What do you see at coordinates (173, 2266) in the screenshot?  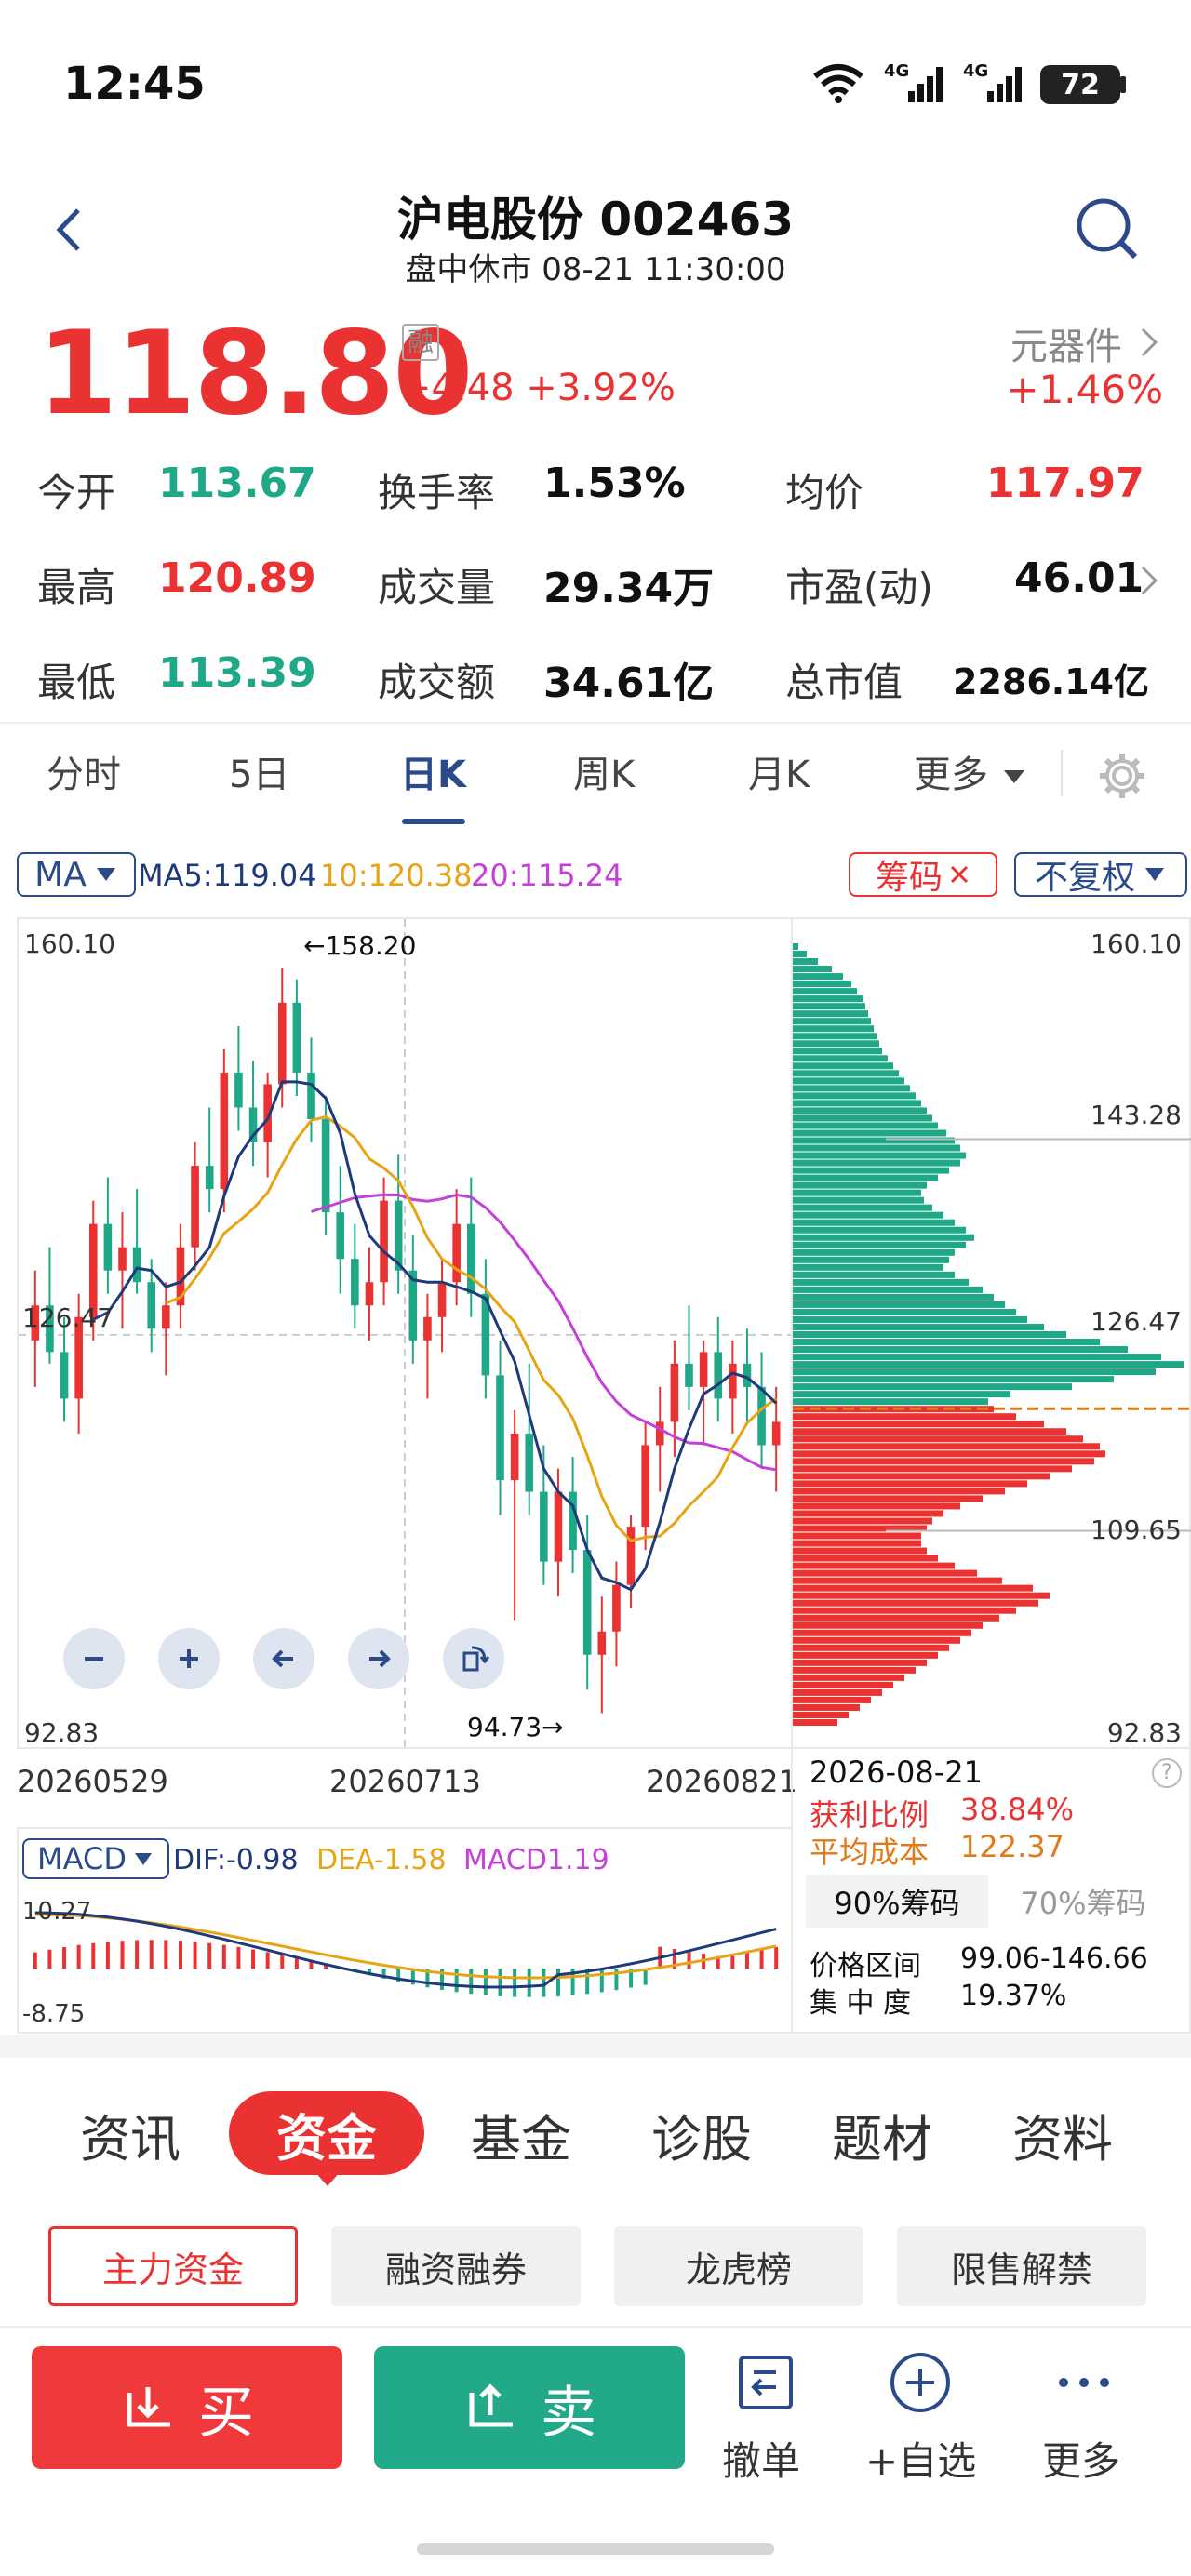 I see `subtab-main-funds: 主力资金` at bounding box center [173, 2266].